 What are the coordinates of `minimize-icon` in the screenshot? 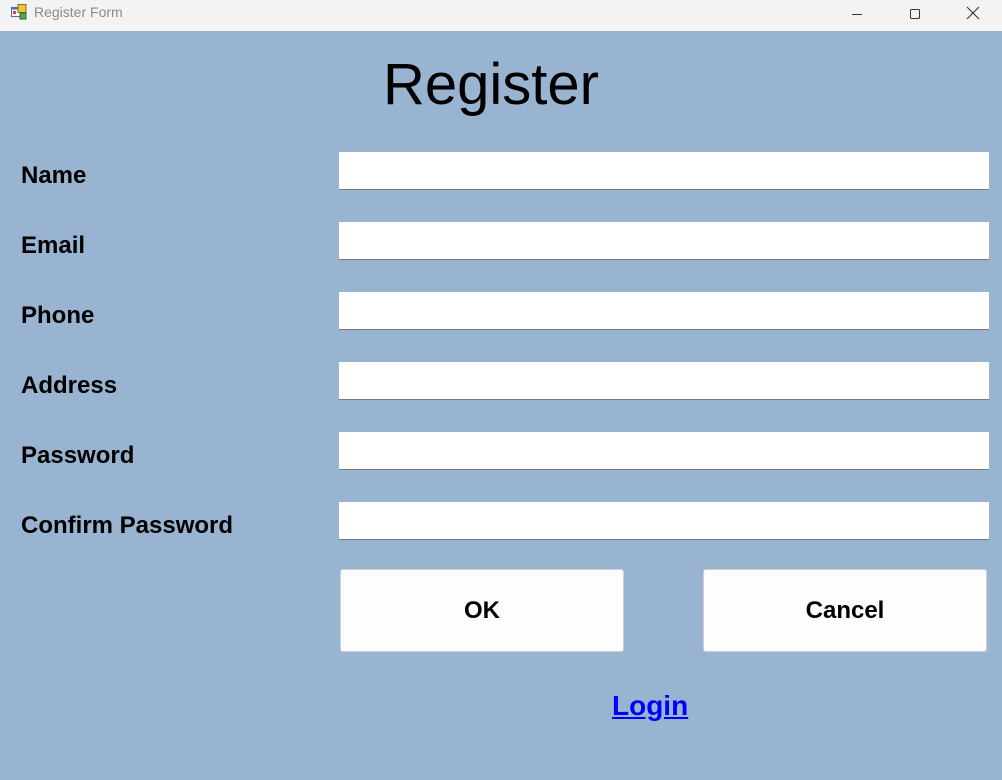 It's located at (857, 16).